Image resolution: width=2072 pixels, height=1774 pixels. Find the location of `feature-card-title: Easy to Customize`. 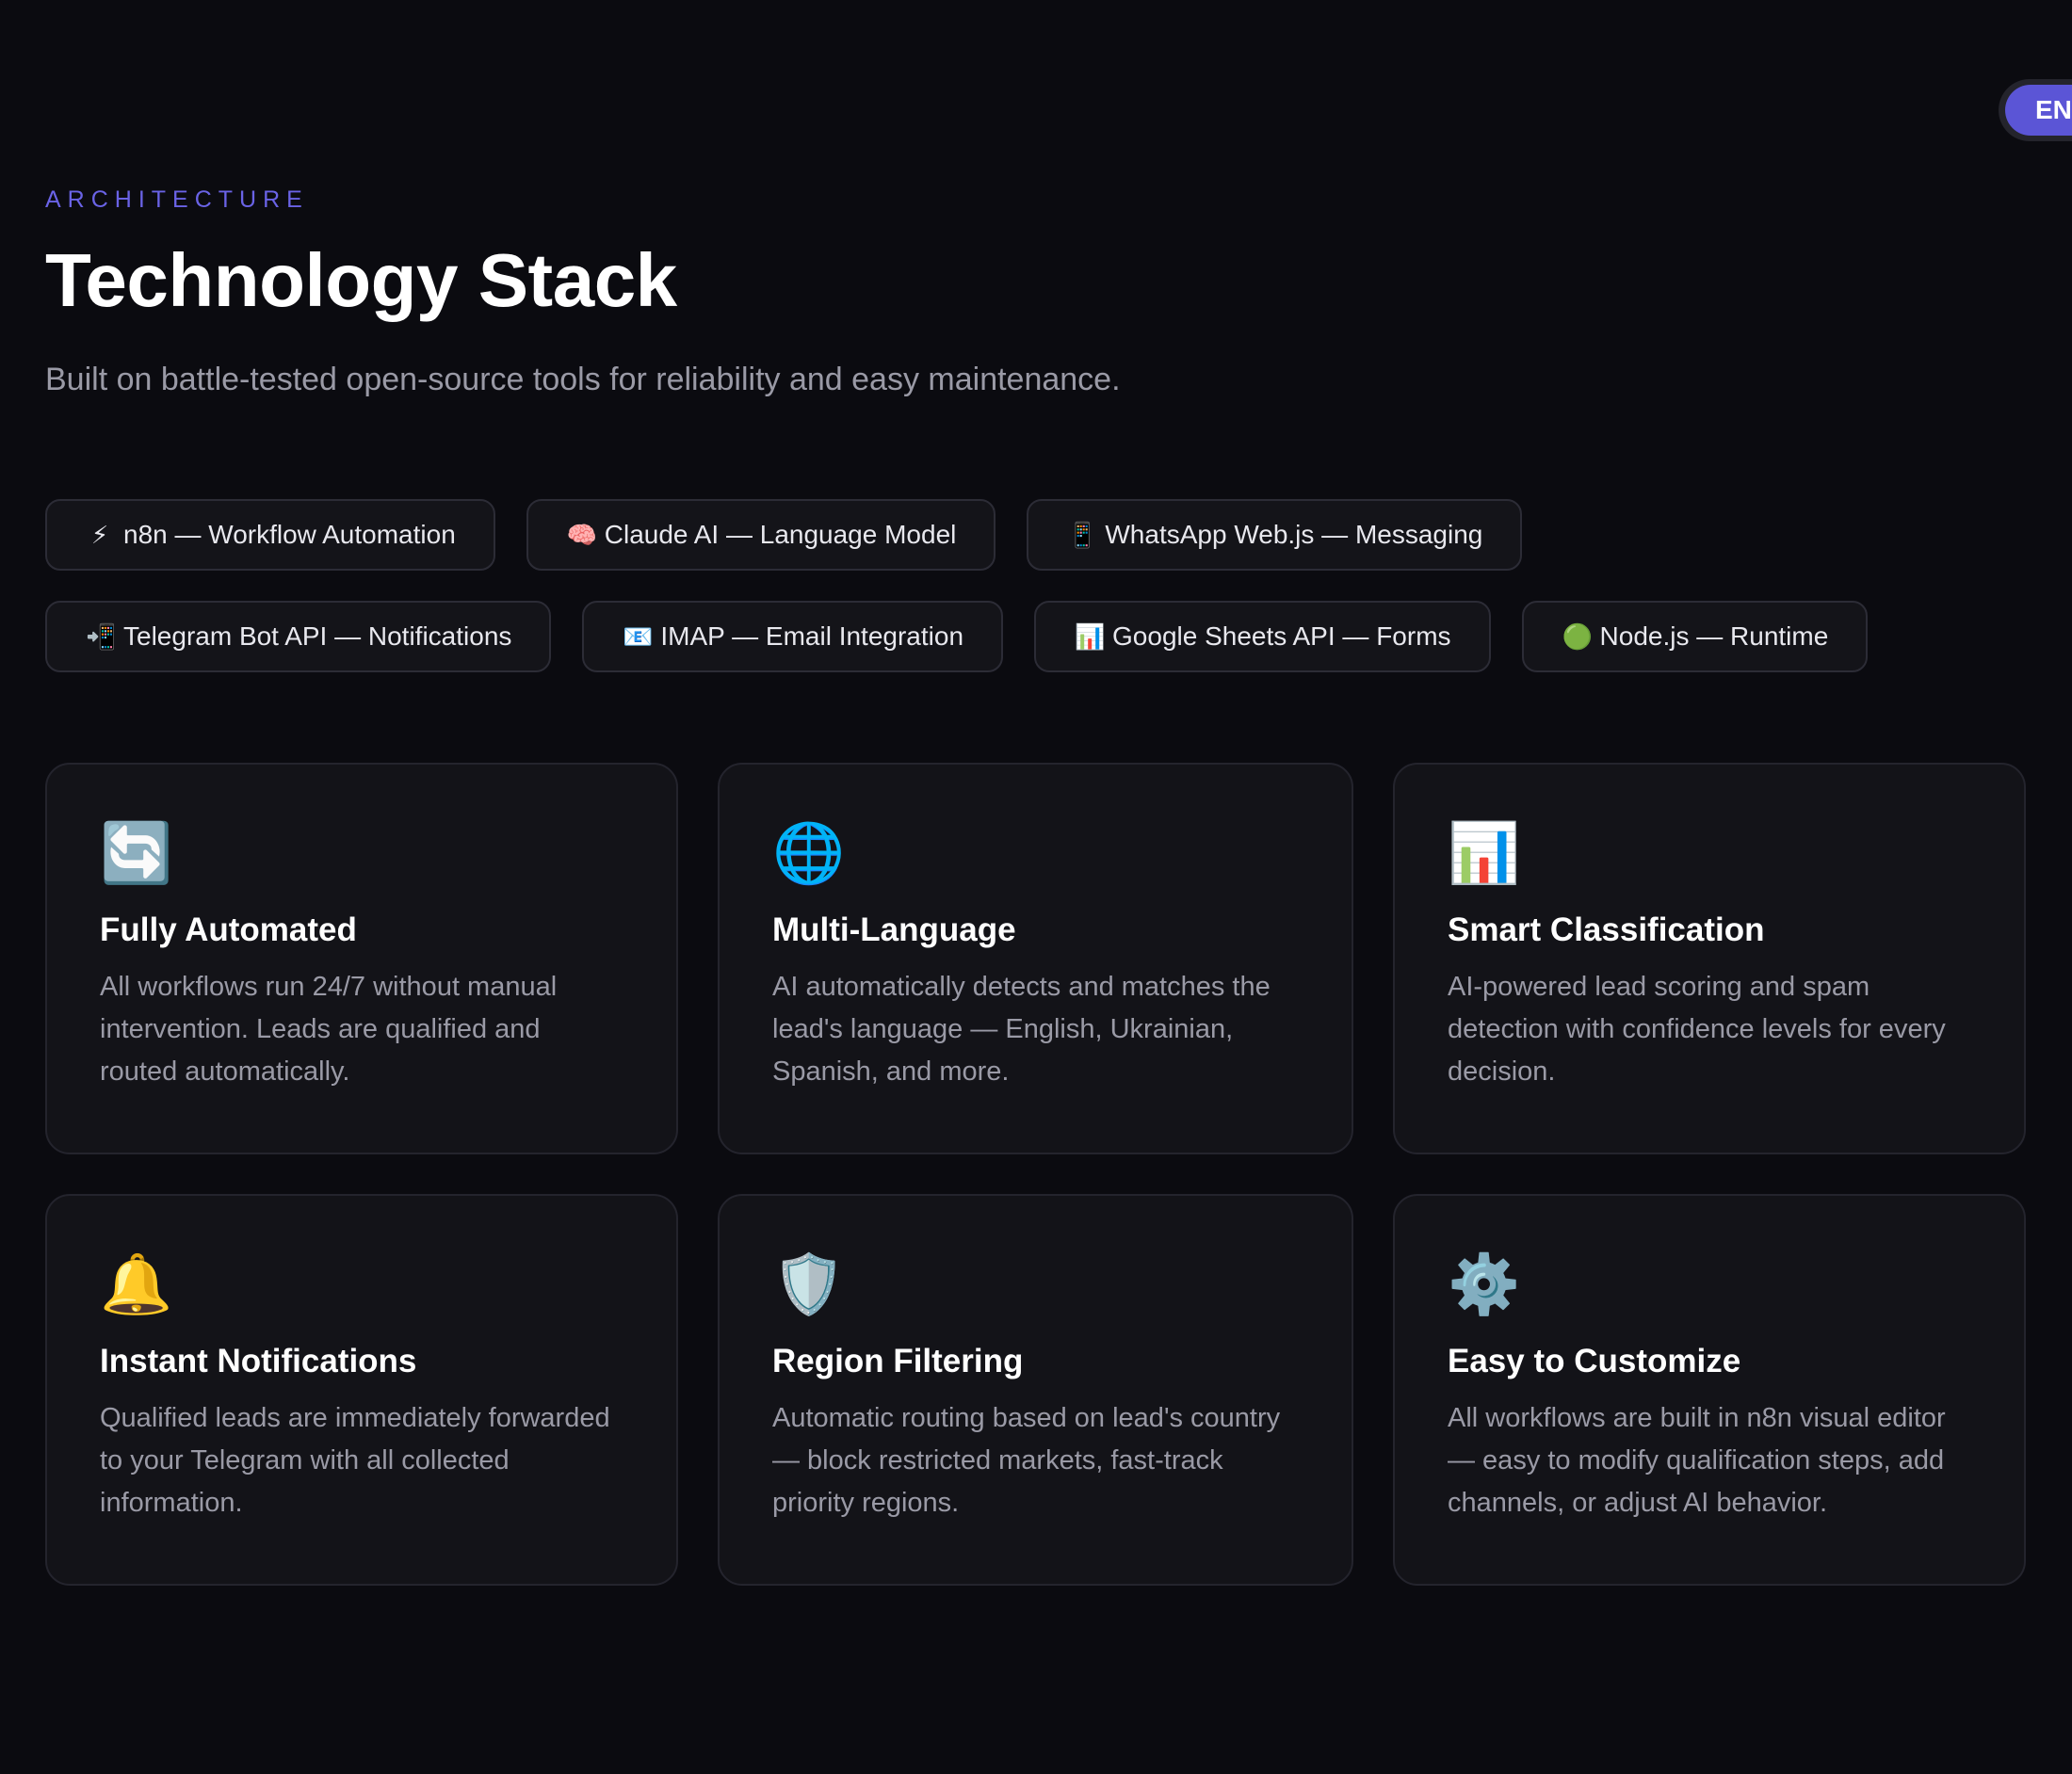

feature-card-title: Easy to Customize is located at coordinates (1595, 1361).